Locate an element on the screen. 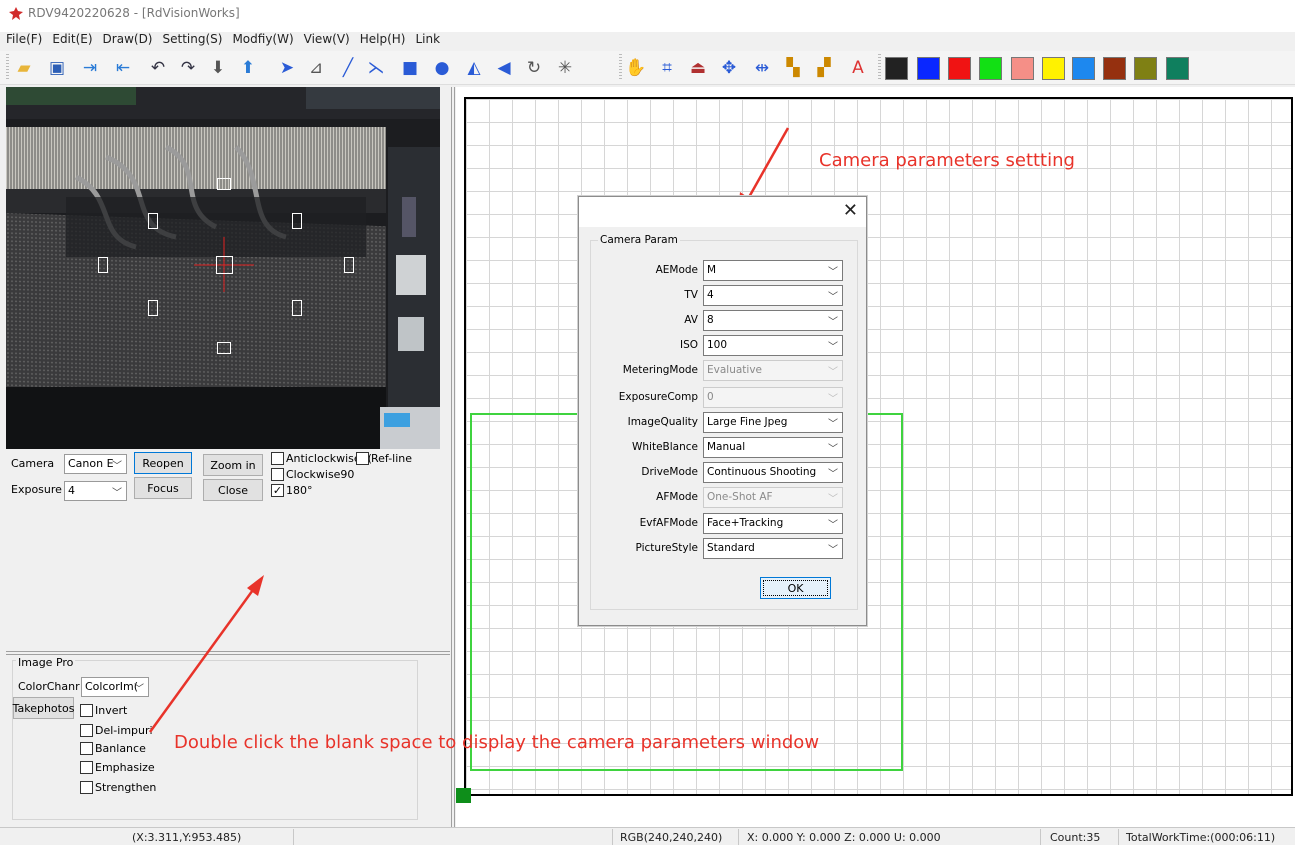  cursor-coordinates: (X:3.311,Y:953.485) is located at coordinates (187, 837).